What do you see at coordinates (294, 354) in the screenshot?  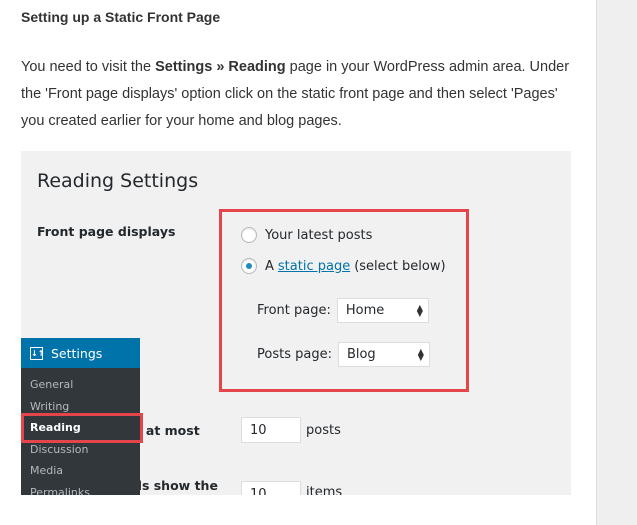 I see `posts-page-label: Posts page:` at bounding box center [294, 354].